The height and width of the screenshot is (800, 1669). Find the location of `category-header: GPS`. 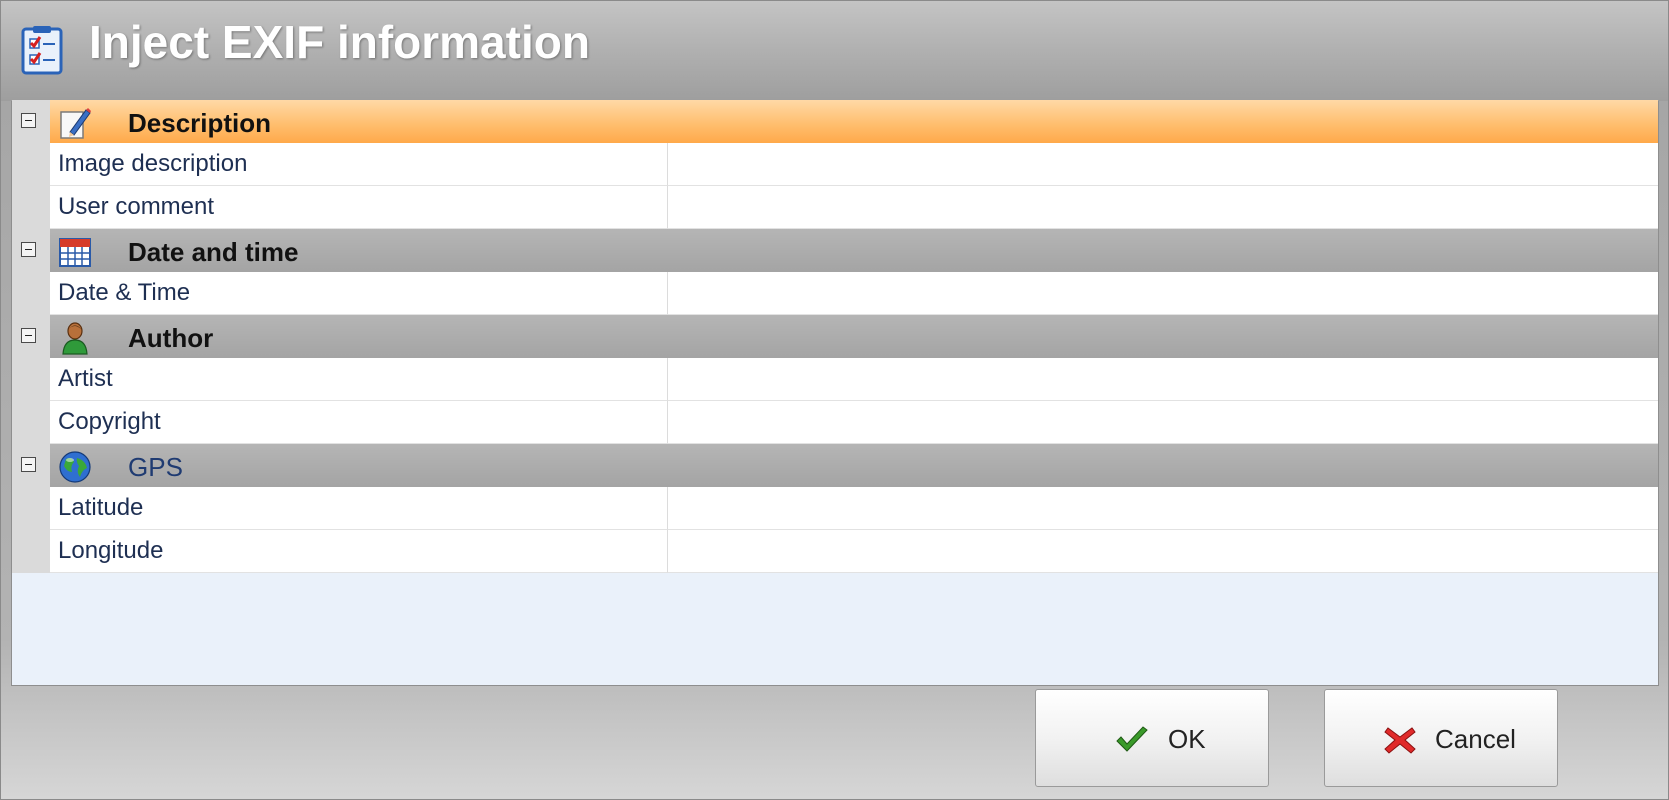

category-header: GPS is located at coordinates (854, 465).